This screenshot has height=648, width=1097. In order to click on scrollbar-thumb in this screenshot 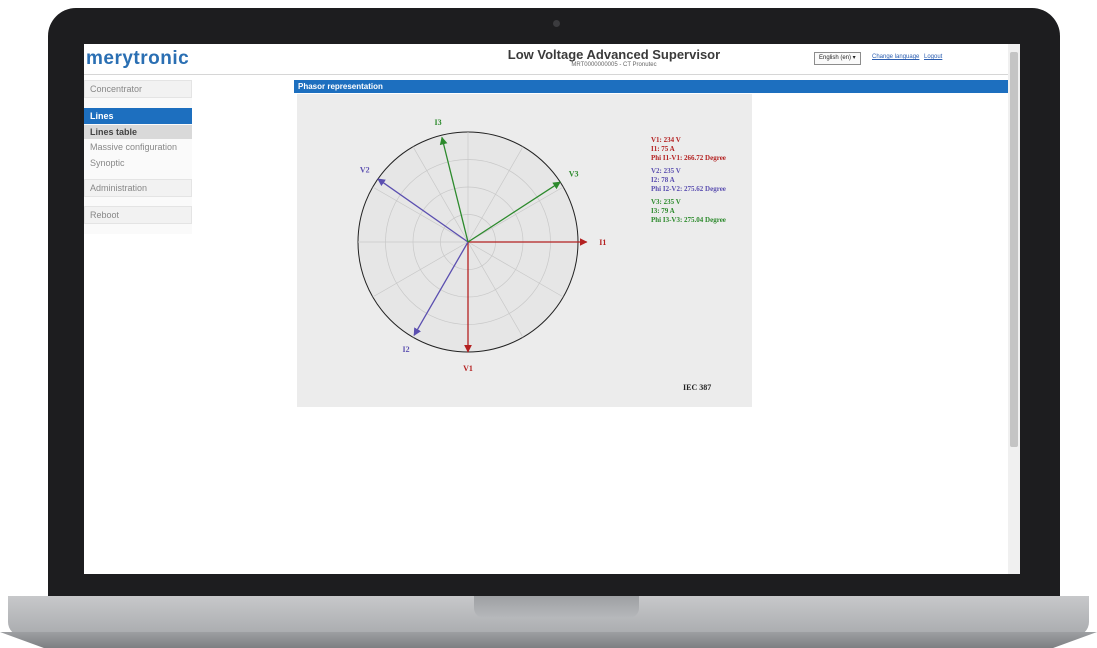, I will do `click(1014, 249)`.